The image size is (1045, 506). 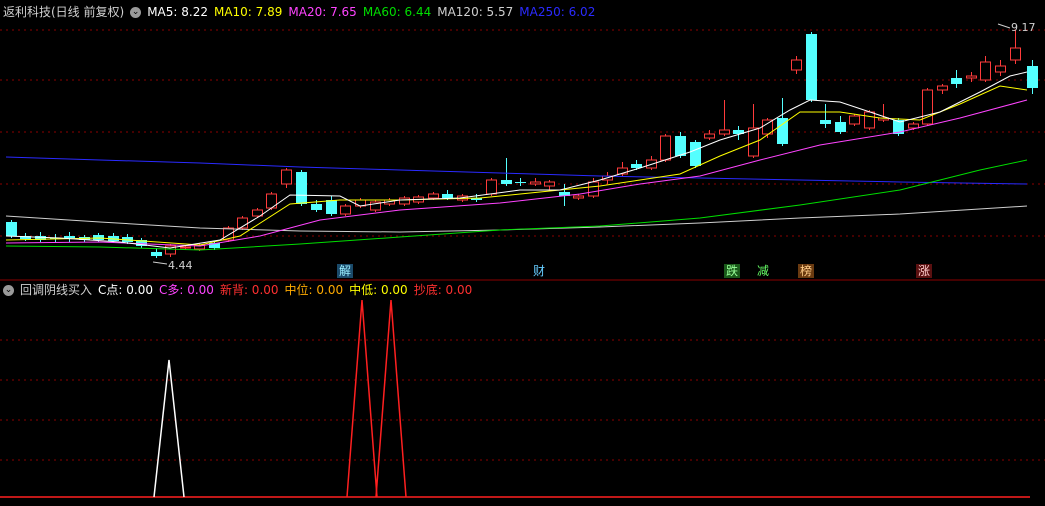 I want to click on ma20-readout: MA20: 7.65, so click(x=322, y=12).